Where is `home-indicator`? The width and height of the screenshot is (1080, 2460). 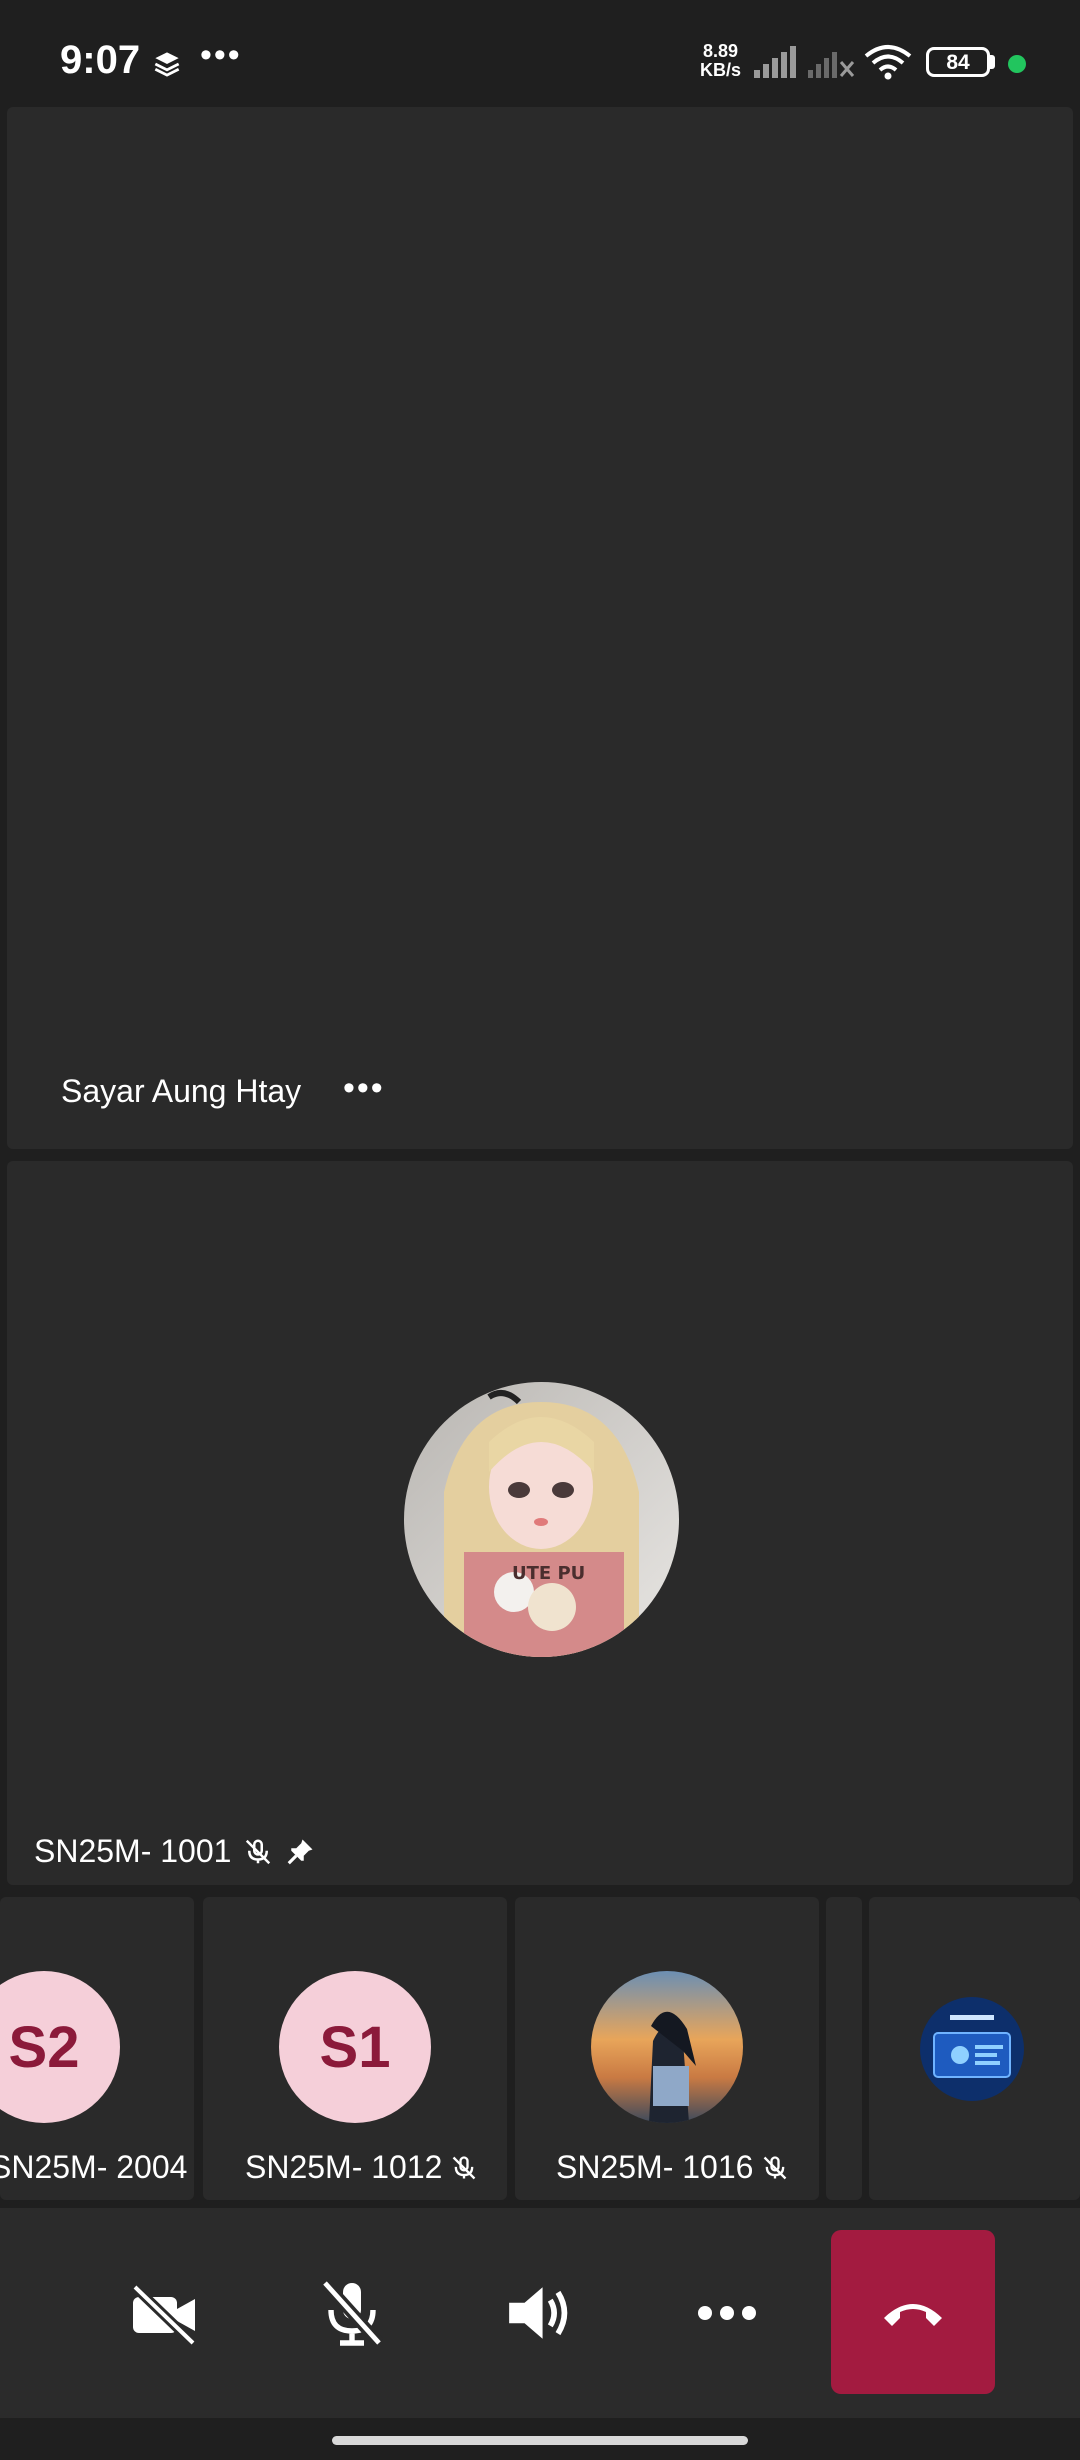
home-indicator is located at coordinates (540, 2440).